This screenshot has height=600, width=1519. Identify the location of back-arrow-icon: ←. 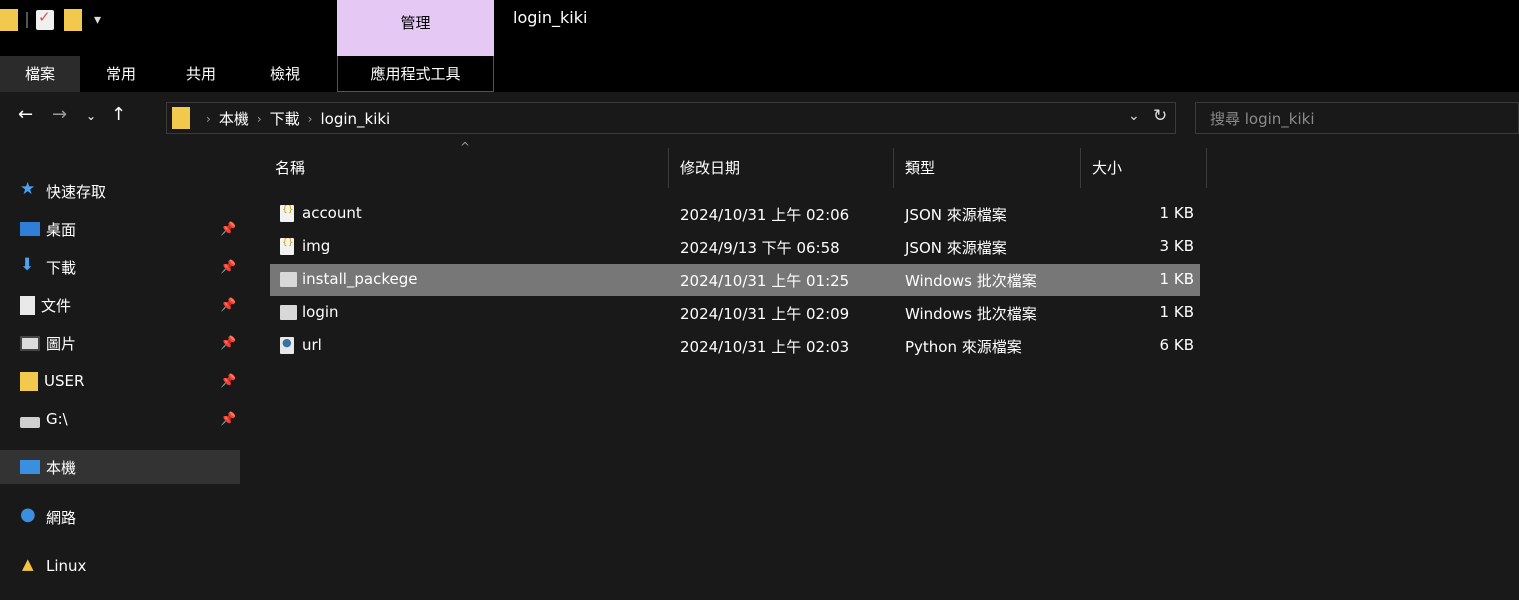
(25, 114).